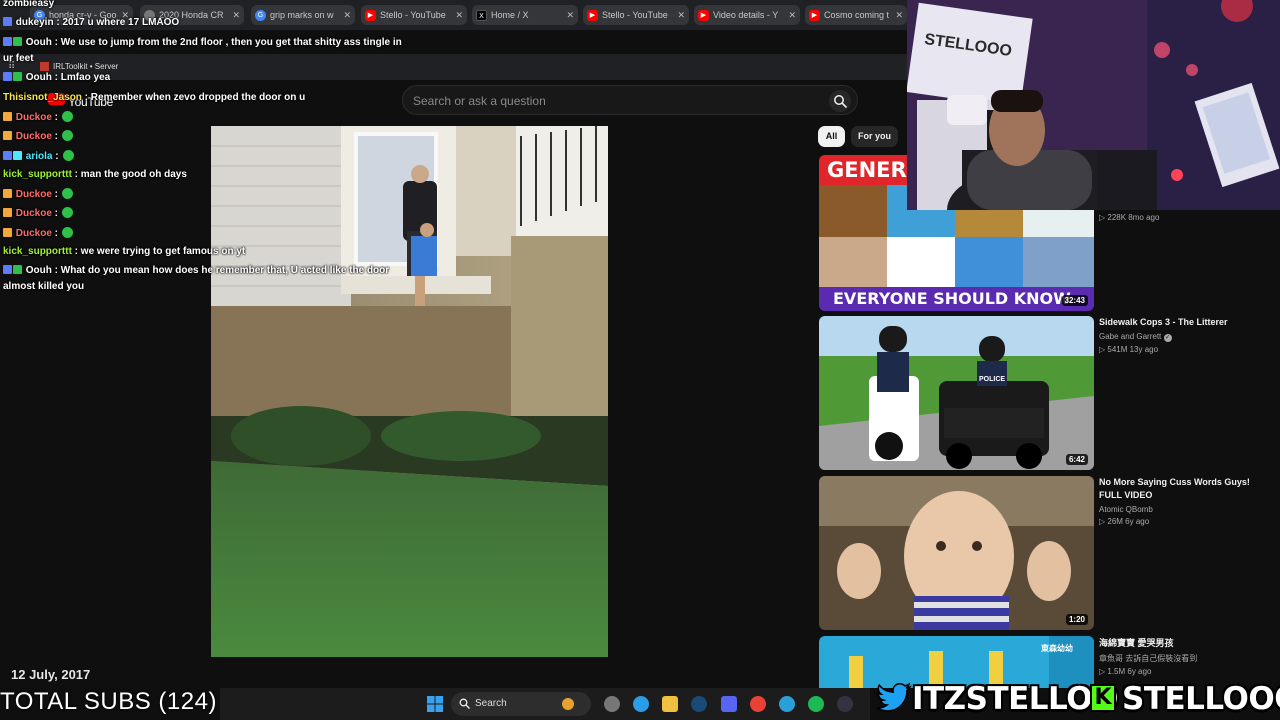  Describe the element at coordinates (758, 704) in the screenshot. I see `chrome-icon` at that location.